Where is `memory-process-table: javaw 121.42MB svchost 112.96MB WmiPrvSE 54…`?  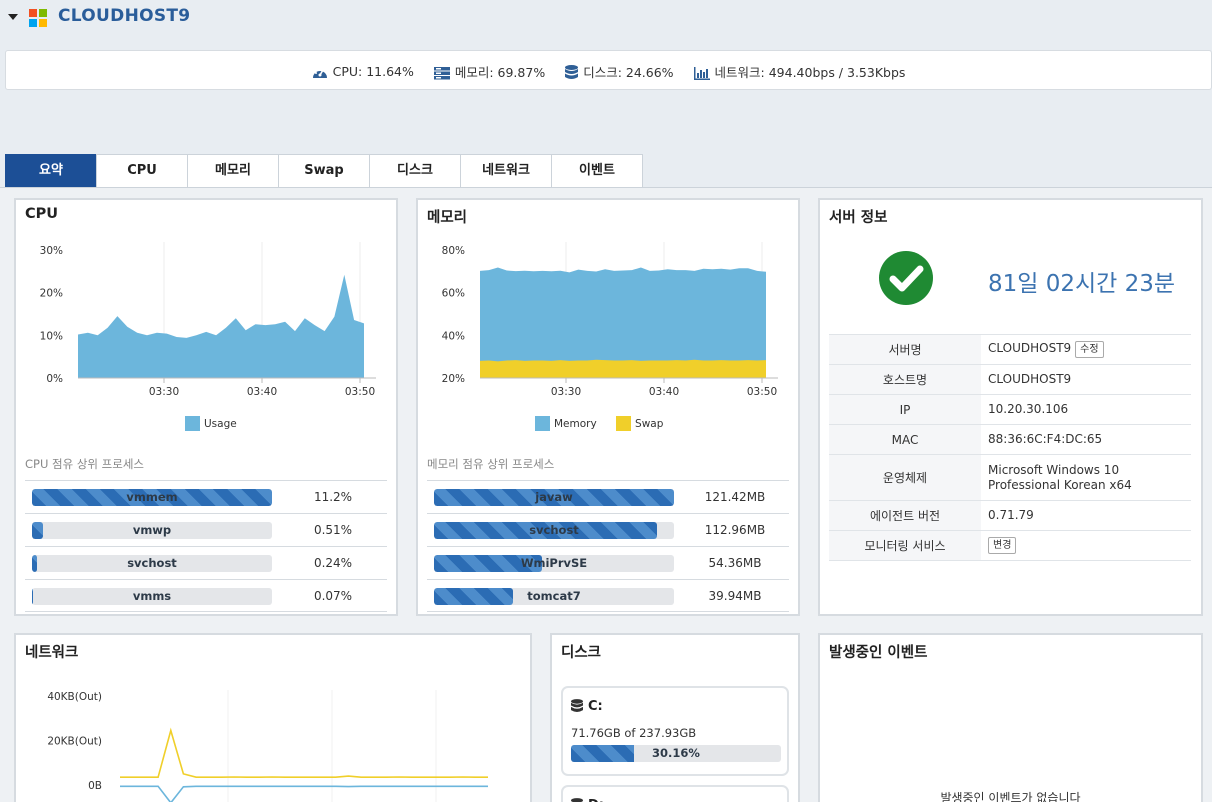 memory-process-table: javaw 121.42MB svchost 112.96MB WmiPrvSE 54… is located at coordinates (608, 546).